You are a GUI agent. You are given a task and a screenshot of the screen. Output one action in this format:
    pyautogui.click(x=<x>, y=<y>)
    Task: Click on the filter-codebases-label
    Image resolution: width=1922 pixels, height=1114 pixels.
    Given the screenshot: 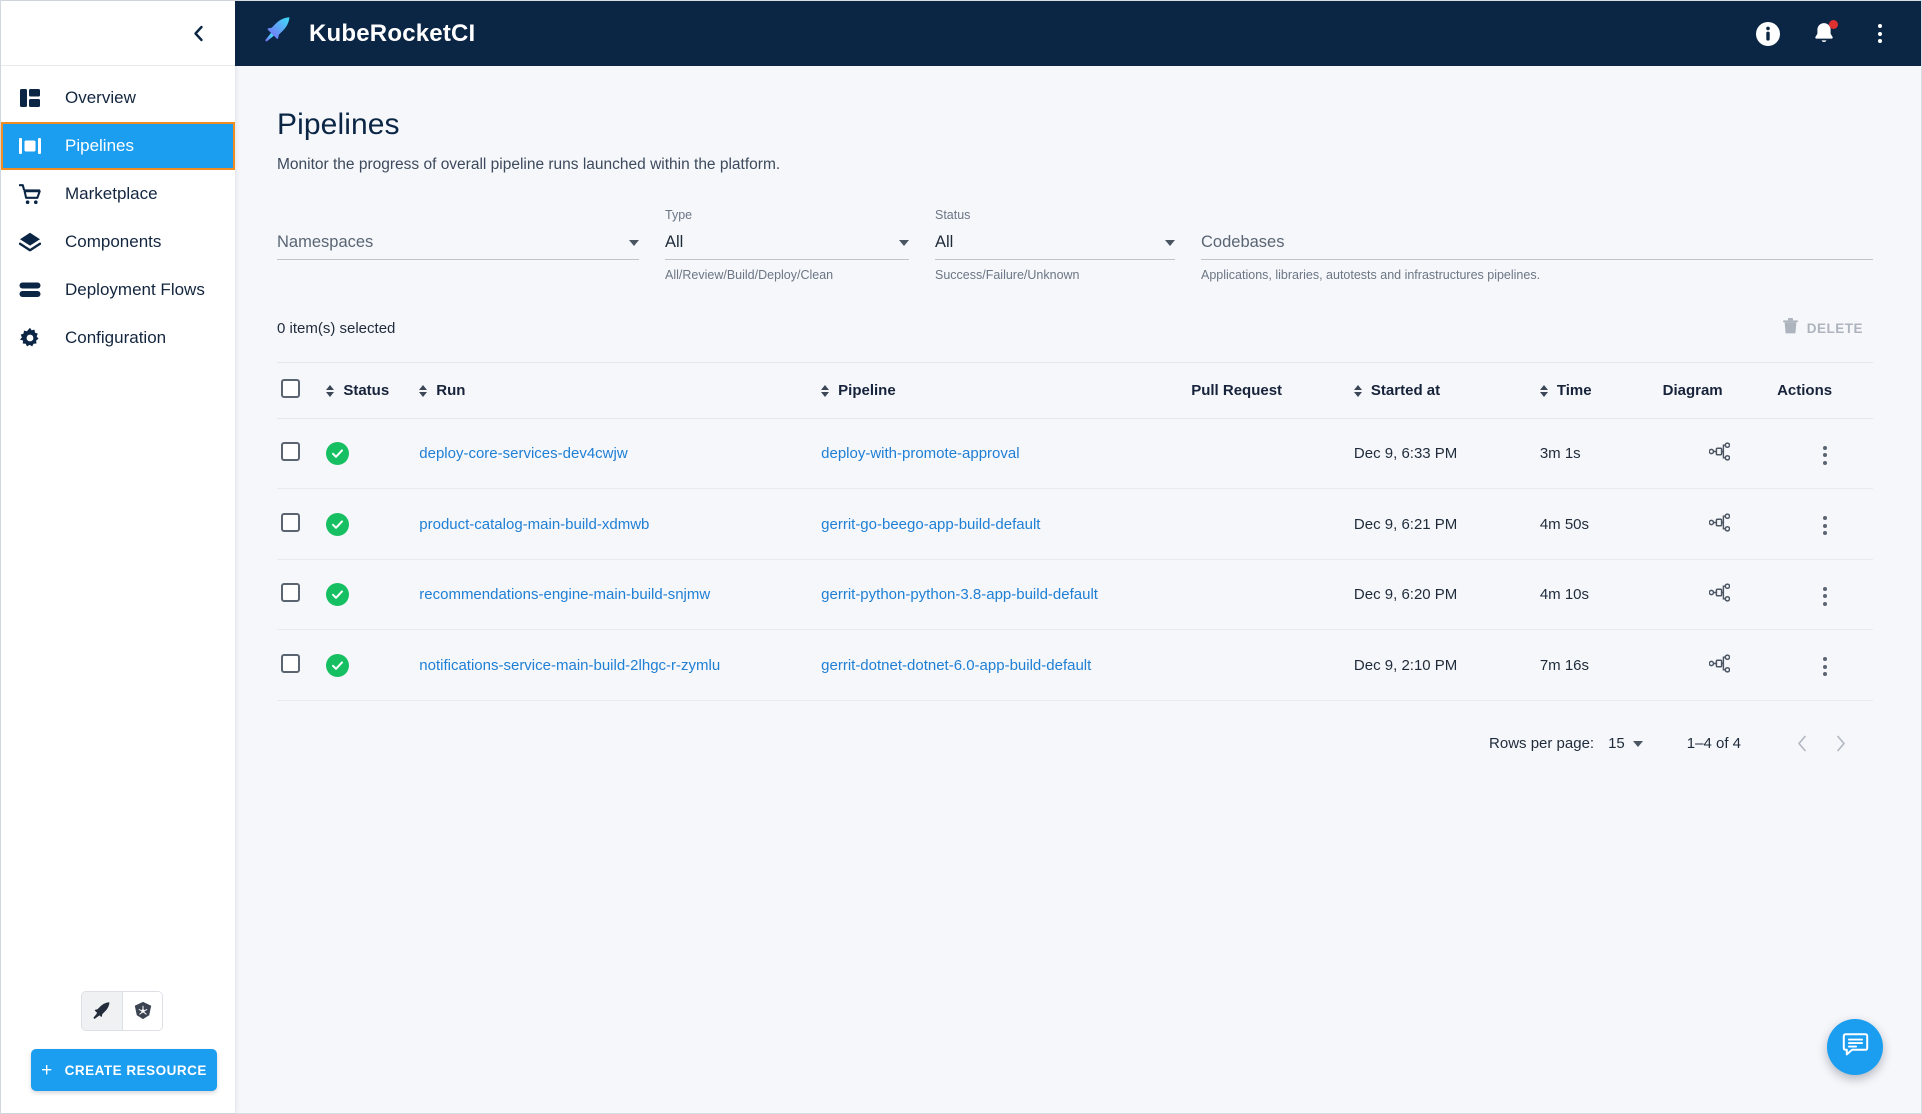 What is the action you would take?
    pyautogui.click(x=1537, y=216)
    